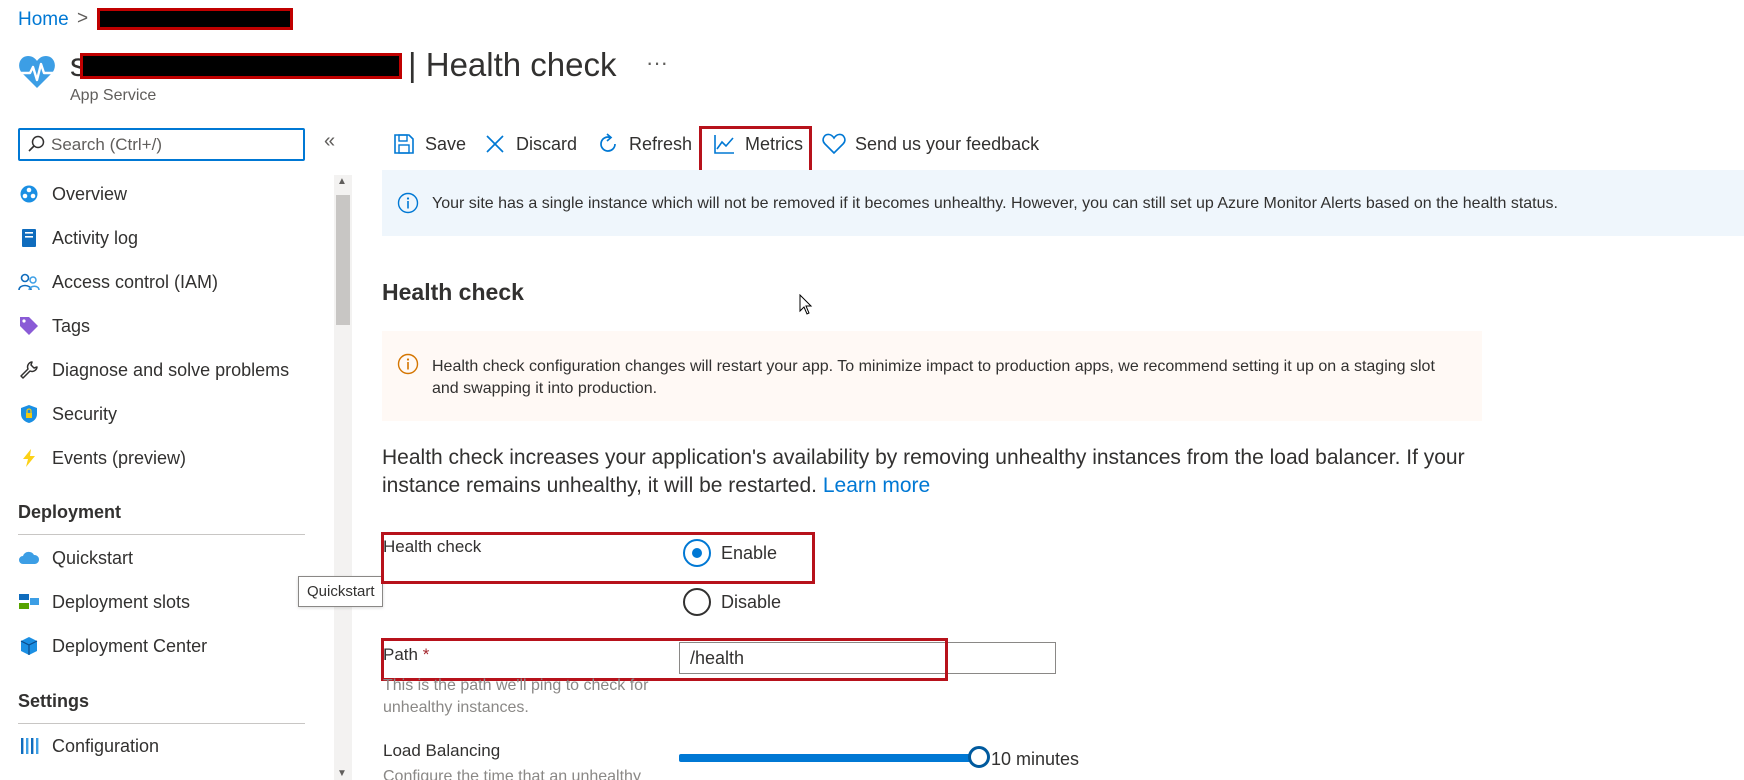  Describe the element at coordinates (29, 194) in the screenshot. I see `overview-icon` at that location.